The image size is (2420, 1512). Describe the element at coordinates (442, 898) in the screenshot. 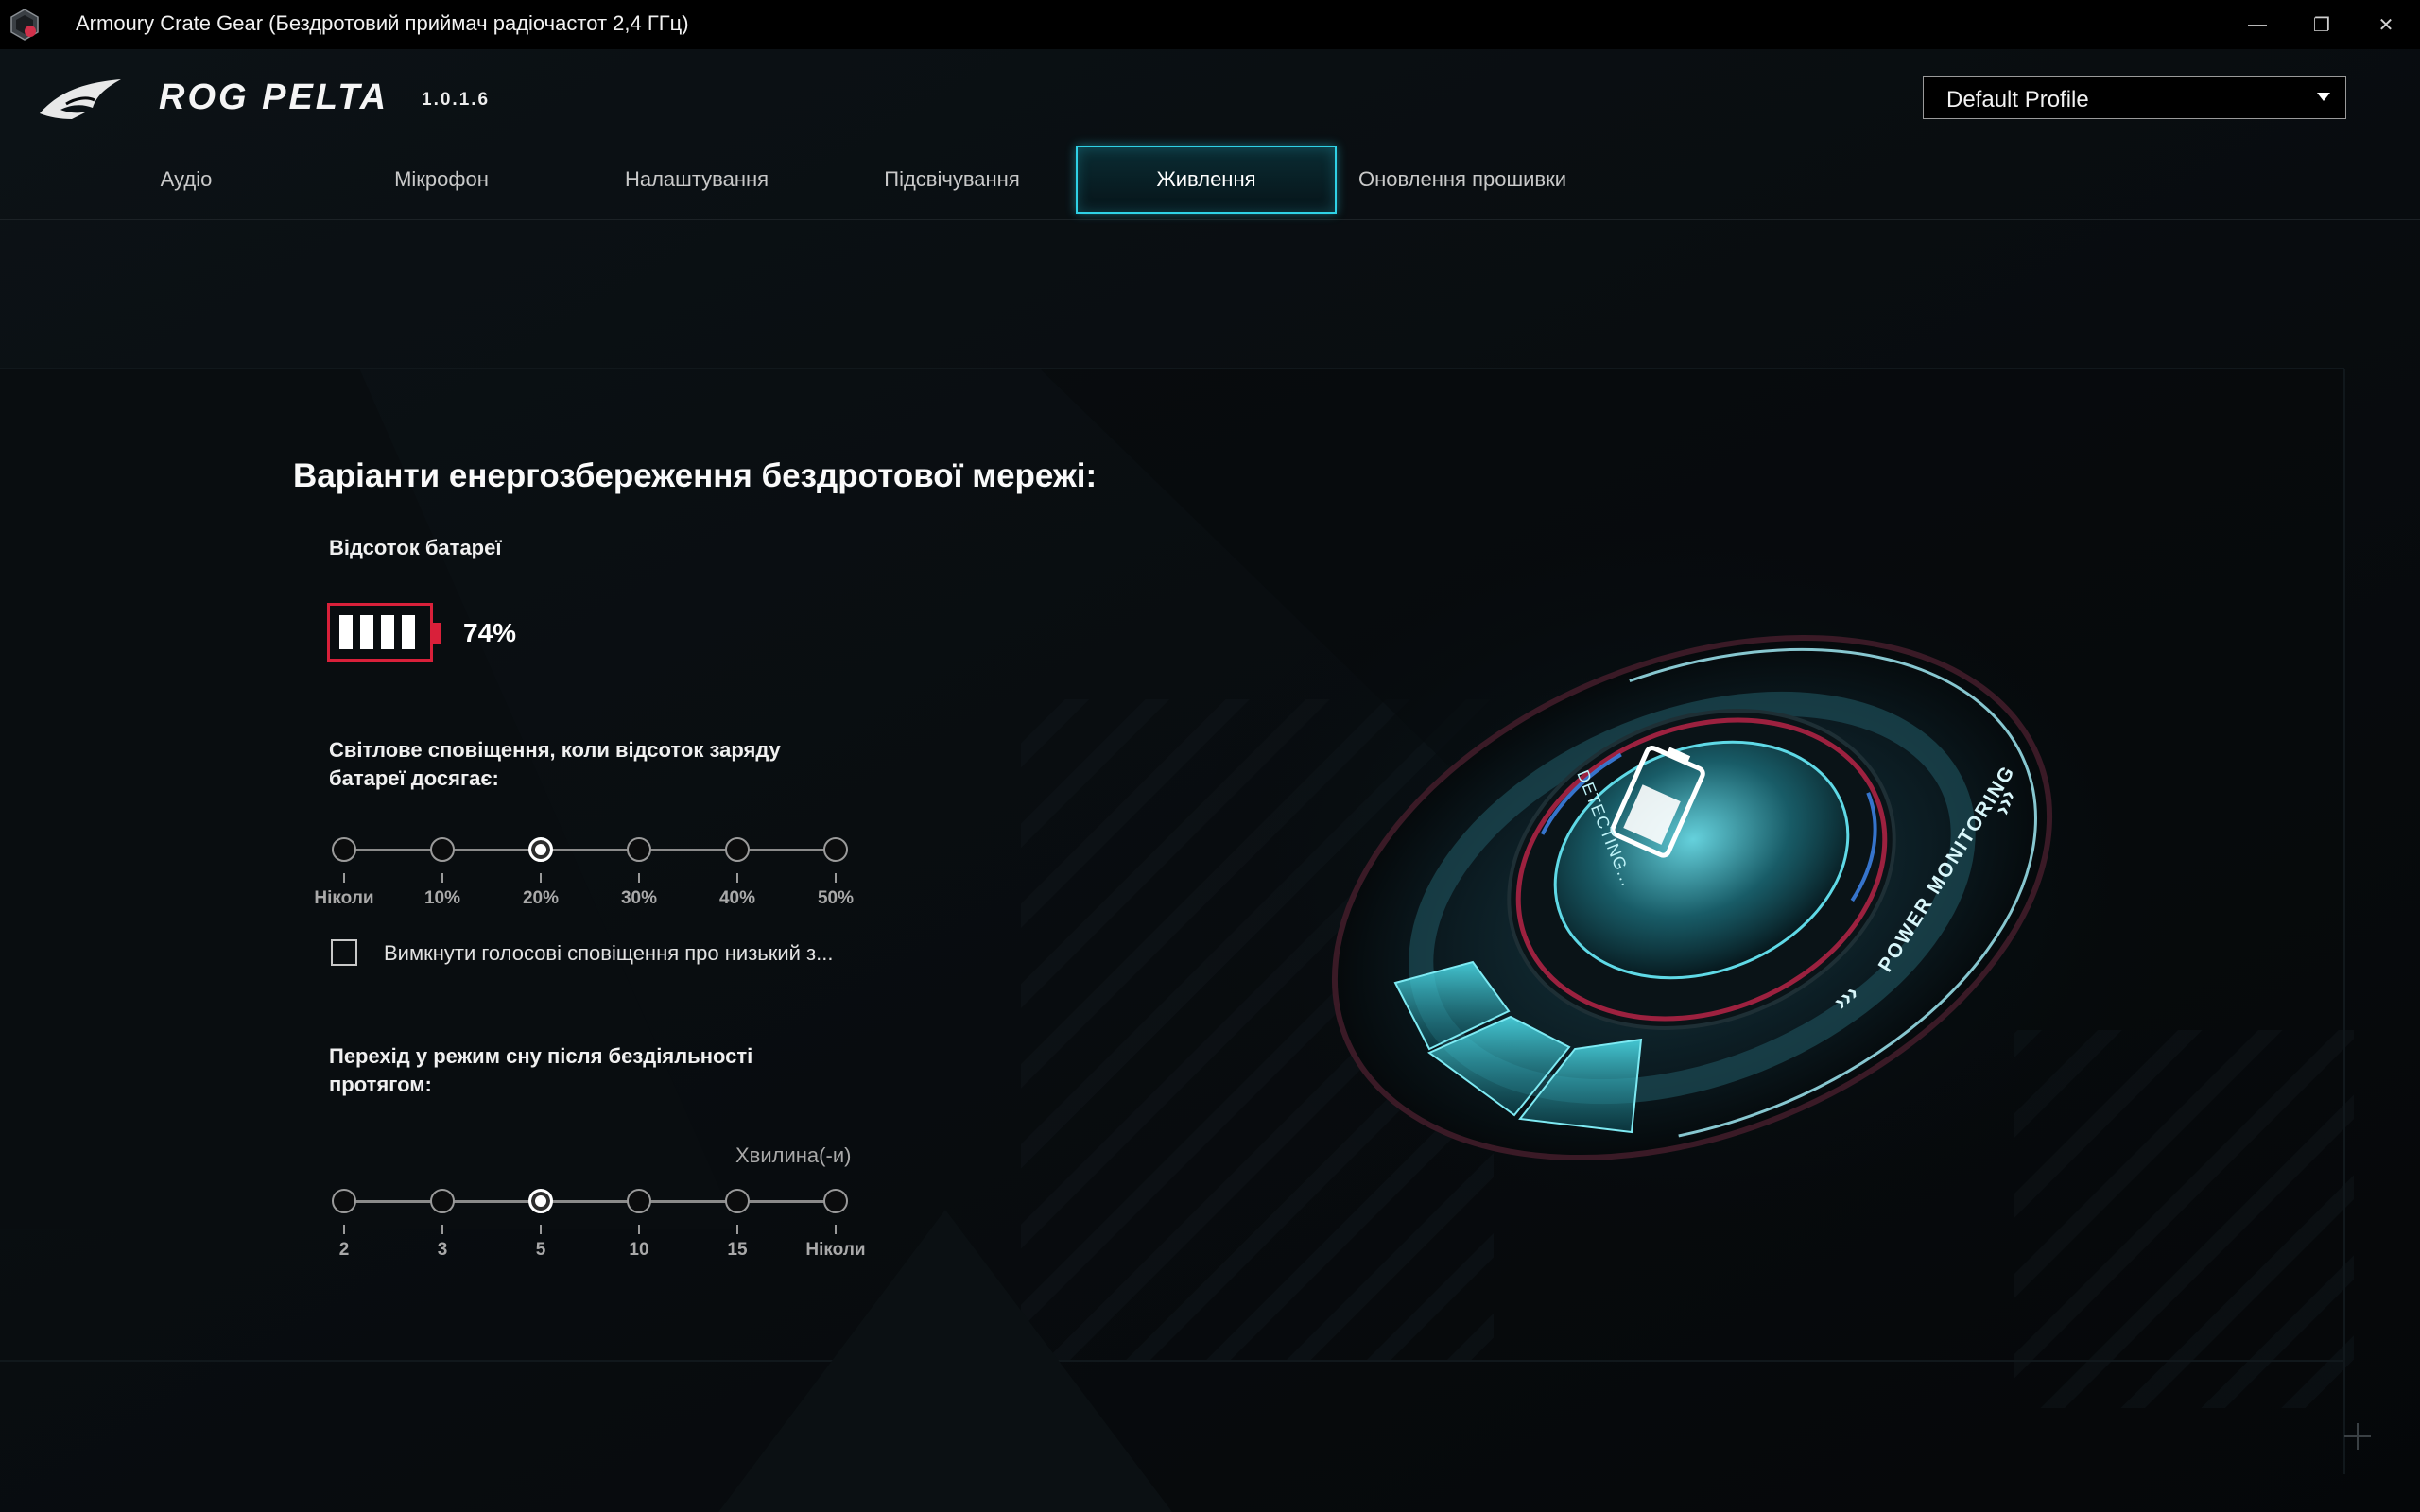

I see `slider-tick-label: 10%` at that location.